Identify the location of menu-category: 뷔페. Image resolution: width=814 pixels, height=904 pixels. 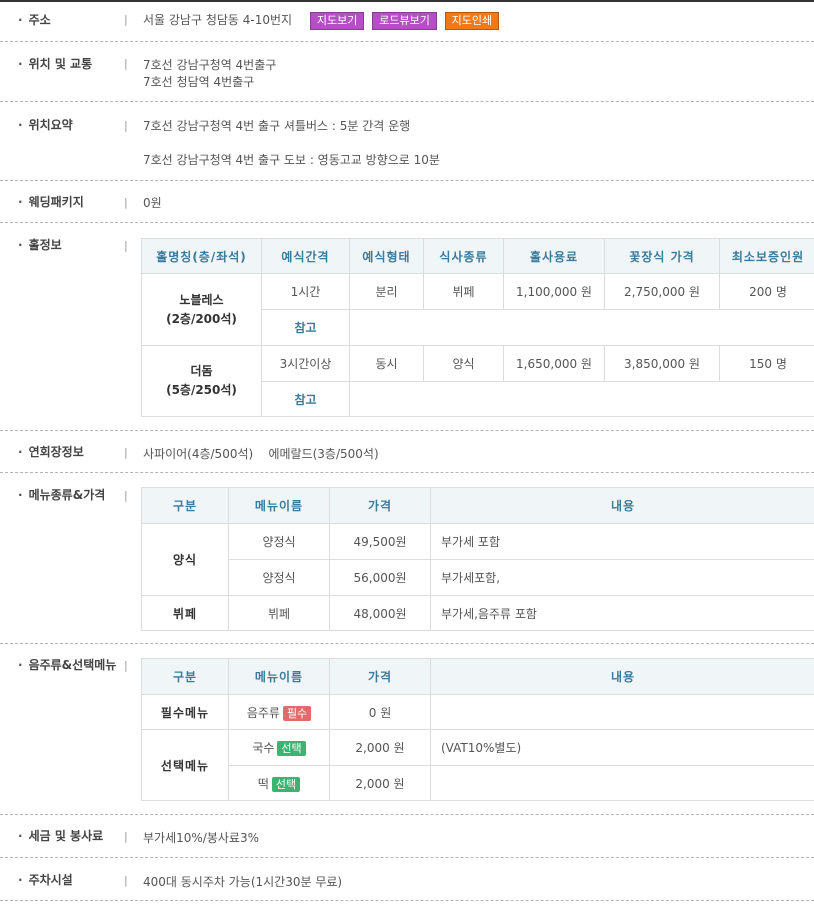
(185, 613).